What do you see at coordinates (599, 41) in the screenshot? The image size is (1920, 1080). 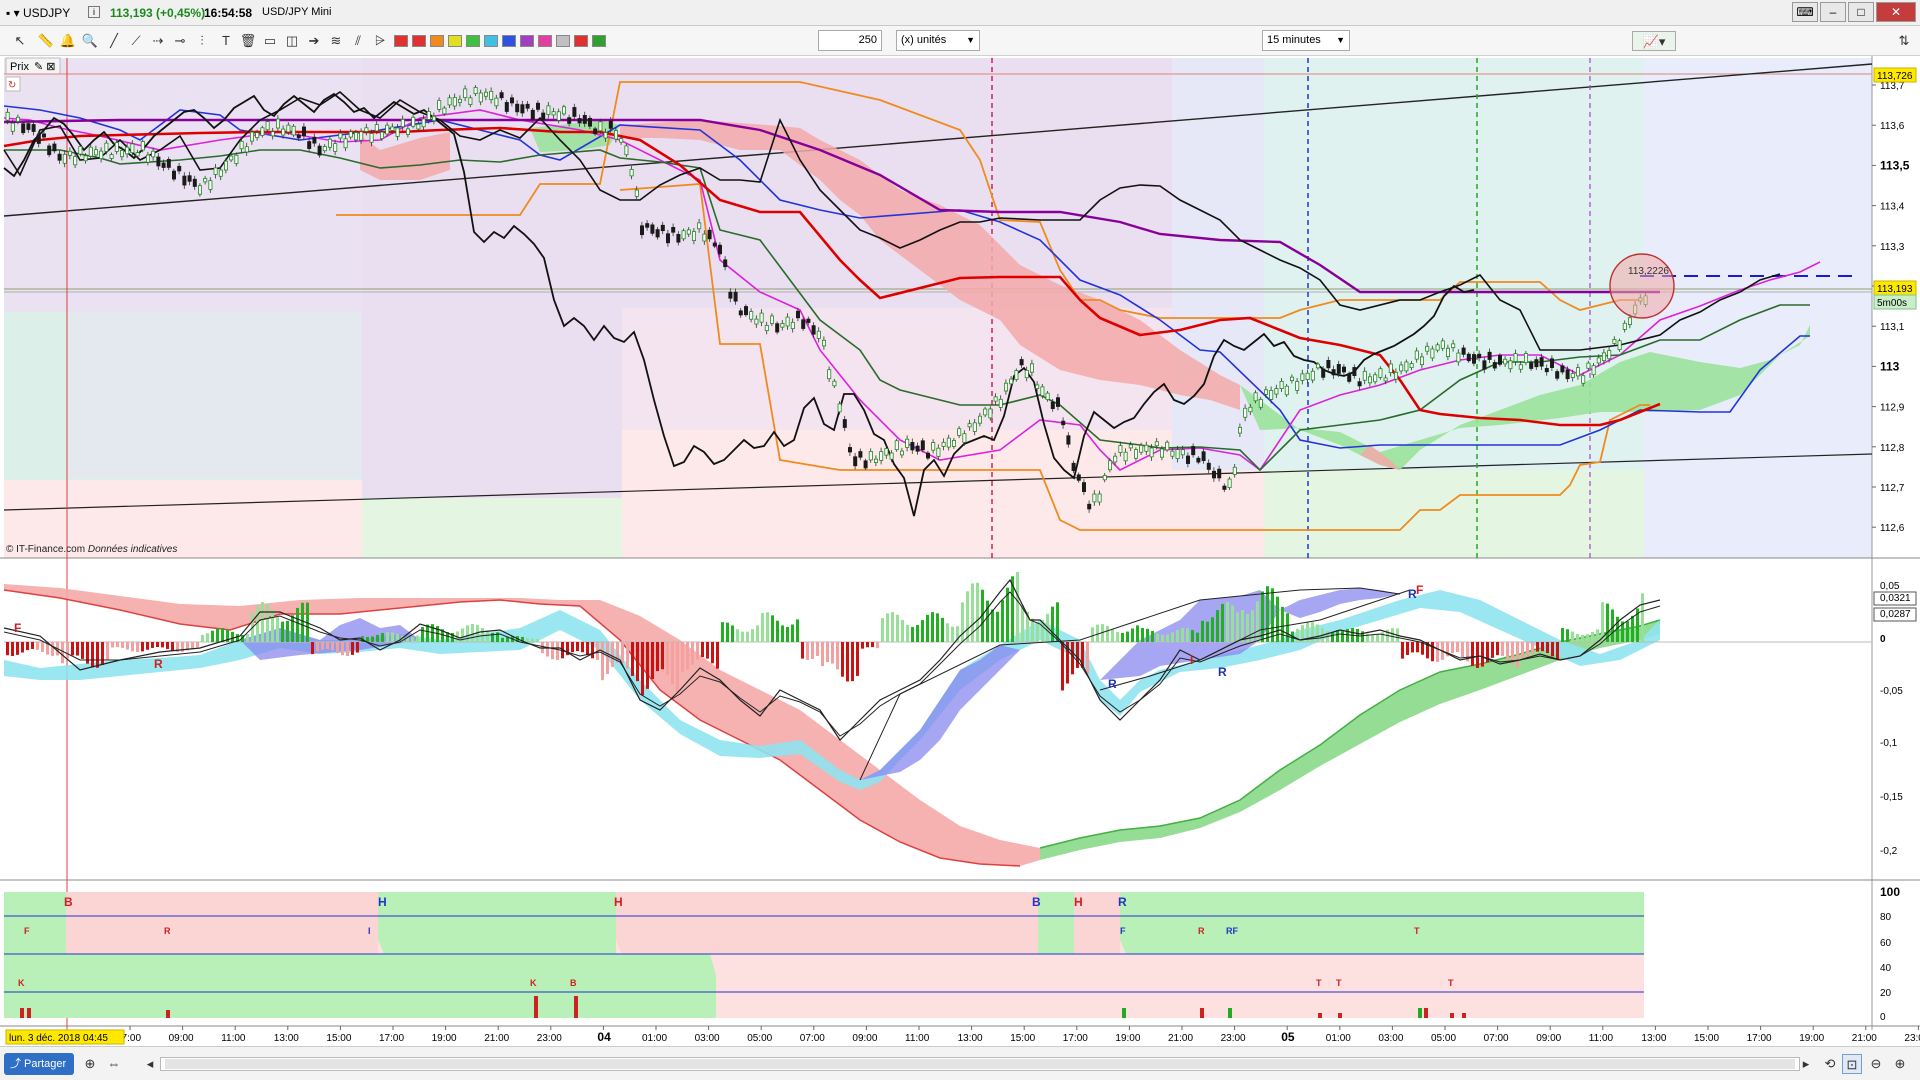 I see `color-dkgreen-swatch` at bounding box center [599, 41].